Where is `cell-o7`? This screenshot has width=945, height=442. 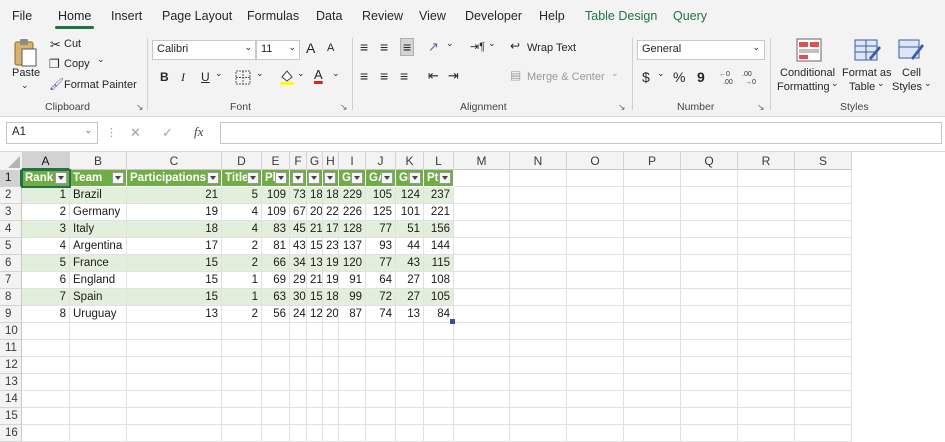 cell-o7 is located at coordinates (595, 280).